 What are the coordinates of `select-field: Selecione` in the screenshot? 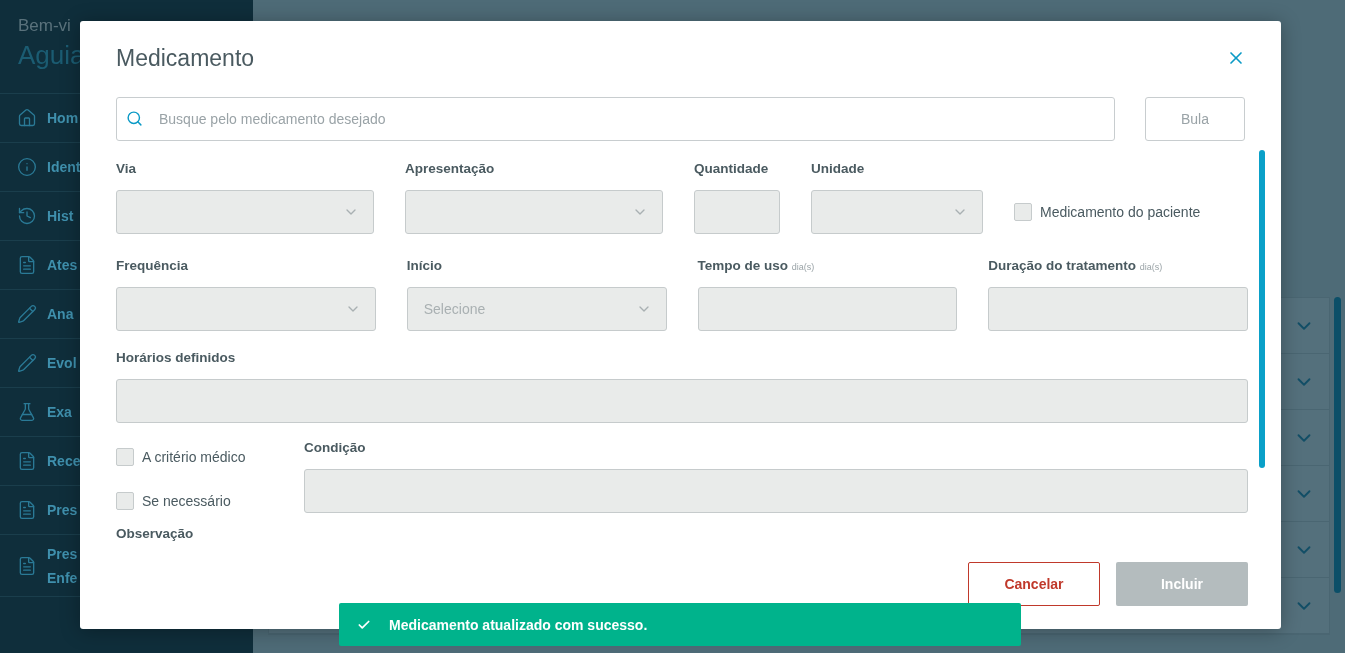 It's located at (536, 309).